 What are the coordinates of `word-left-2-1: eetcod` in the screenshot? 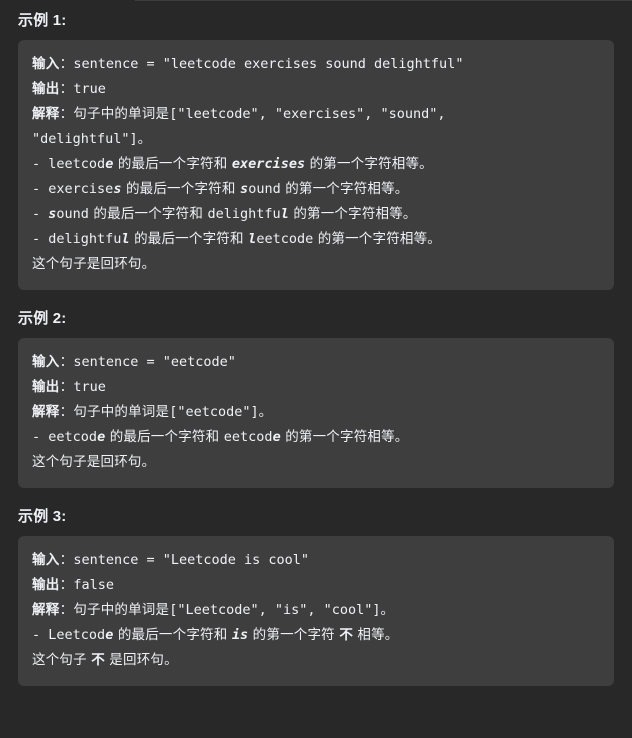 It's located at (73, 437).